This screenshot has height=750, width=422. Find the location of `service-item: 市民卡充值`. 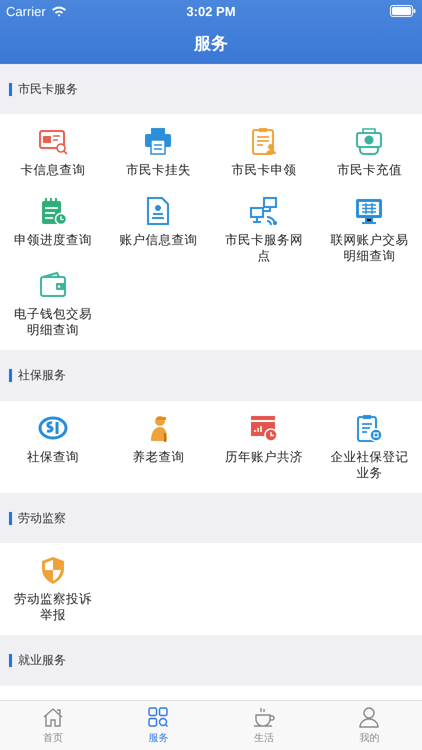

service-item: 市民卡充值 is located at coordinates (369, 157).